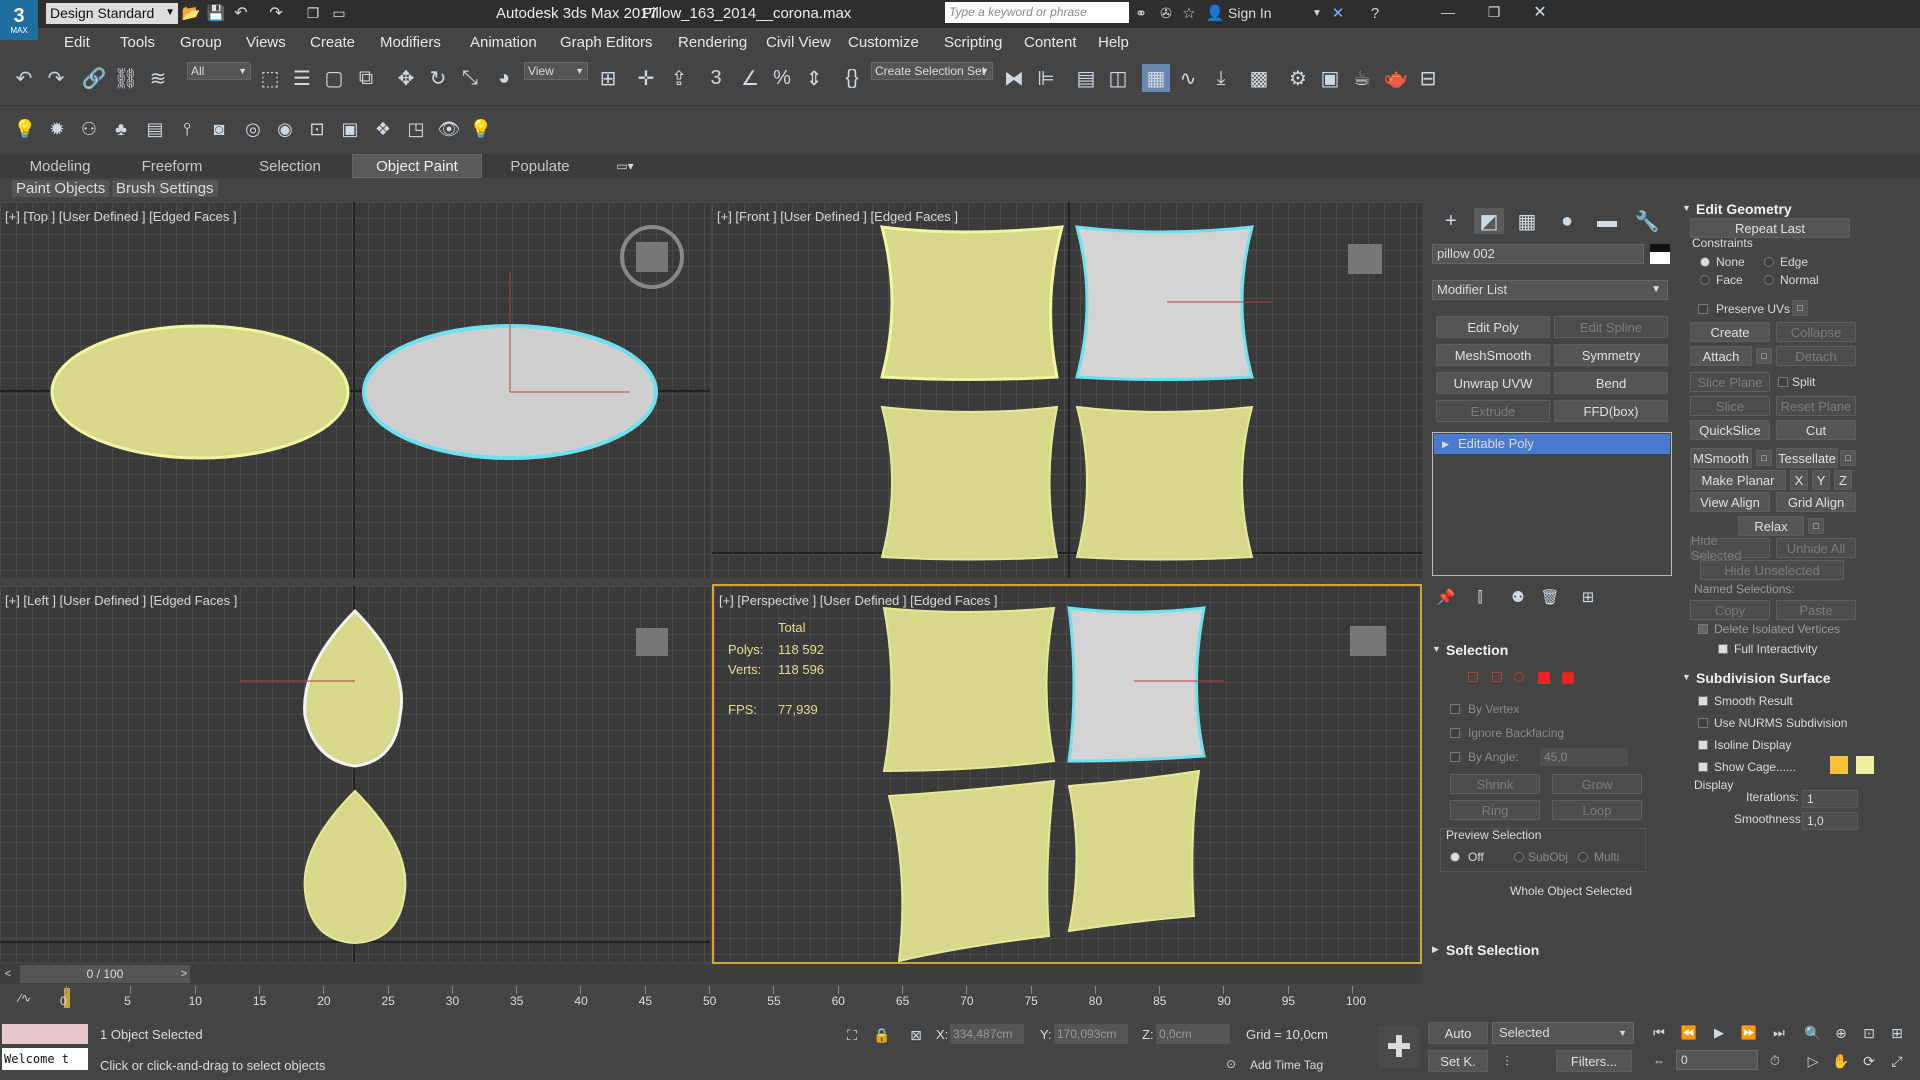 The image size is (1920, 1080). Describe the element at coordinates (285, 129) in the screenshot. I see `material-icon: ◉` at that location.